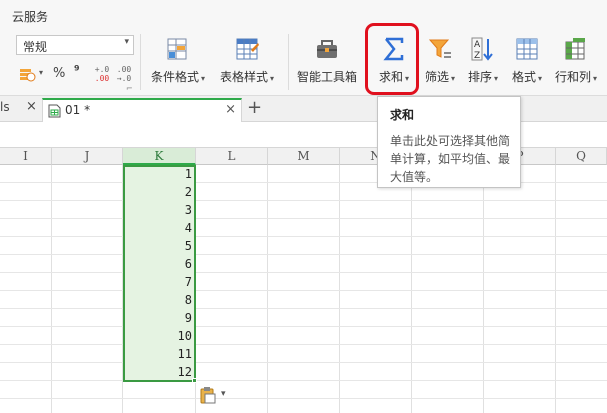  I want to click on cell-value: 12, so click(158, 374).